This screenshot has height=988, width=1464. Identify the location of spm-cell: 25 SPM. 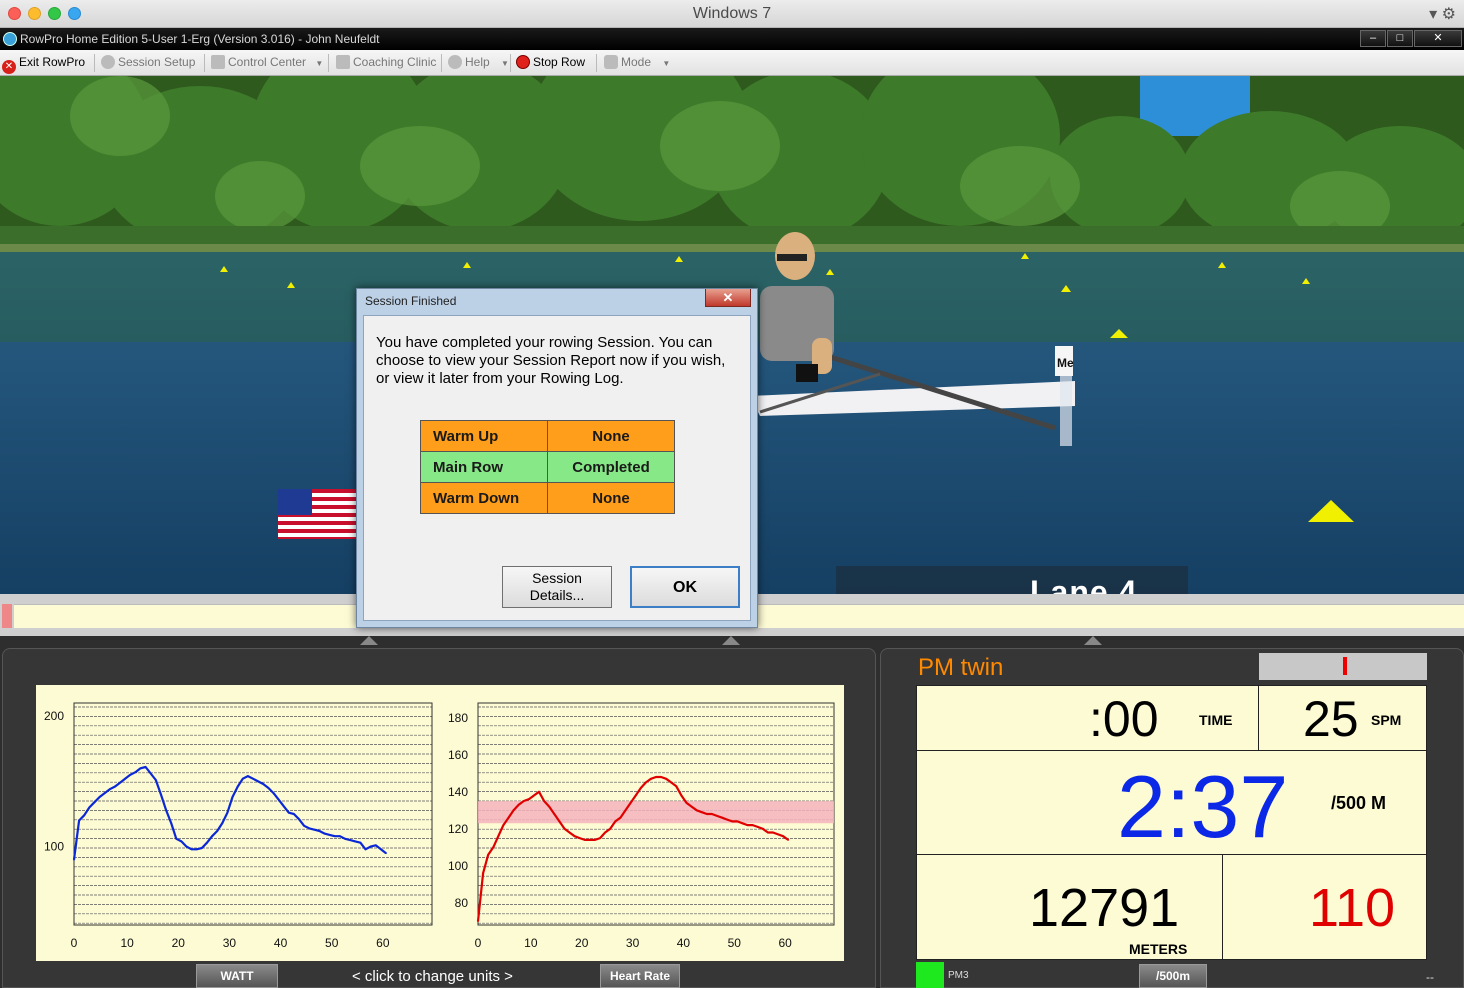
(1342, 718).